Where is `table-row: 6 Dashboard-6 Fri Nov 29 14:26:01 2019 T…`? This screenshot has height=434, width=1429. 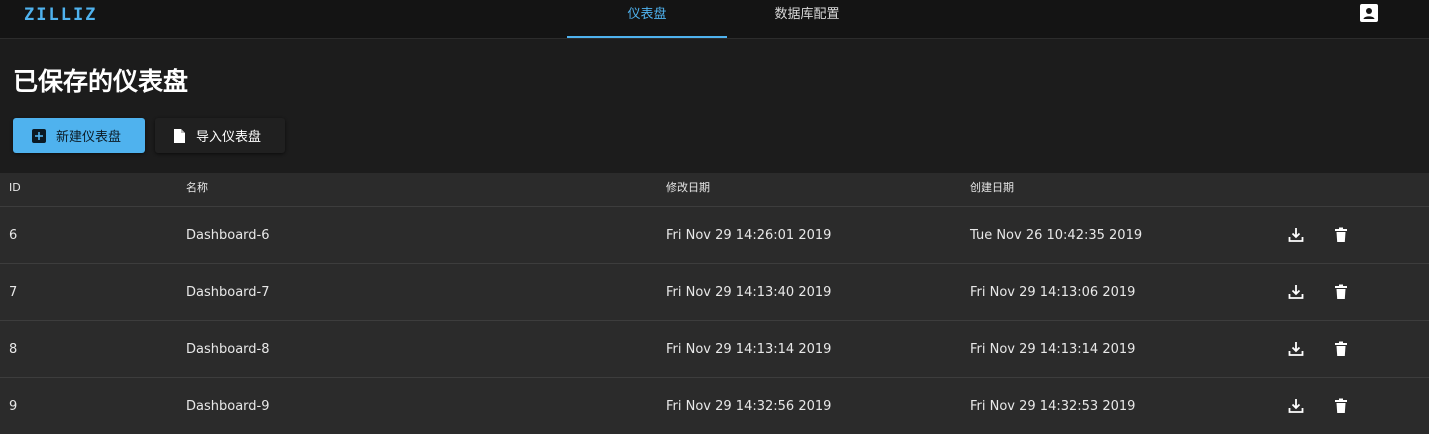
table-row: 6 Dashboard-6 Fri Nov 29 14:26:01 2019 T… is located at coordinates (714, 235).